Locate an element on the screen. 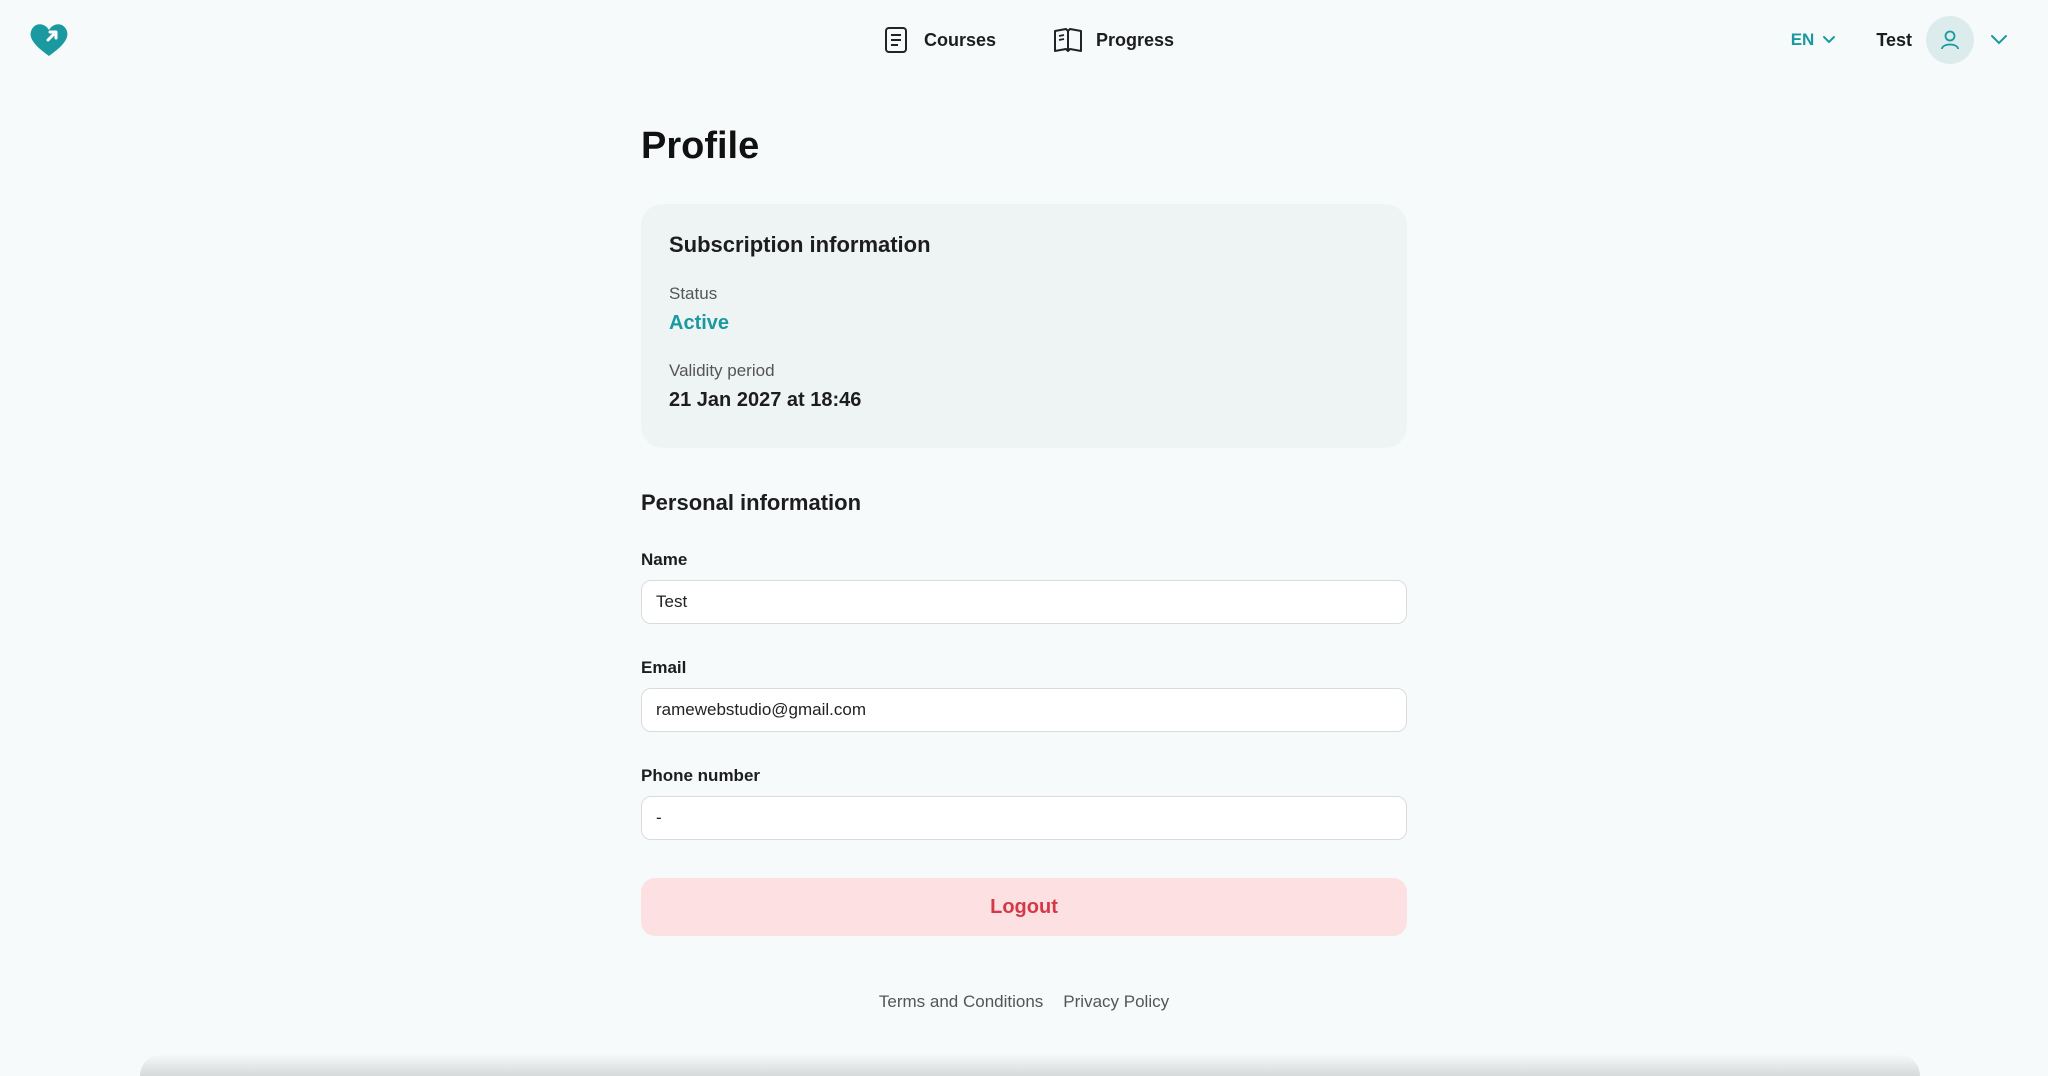 The image size is (2048, 1076). user-area: EN Test is located at coordinates (1899, 40).